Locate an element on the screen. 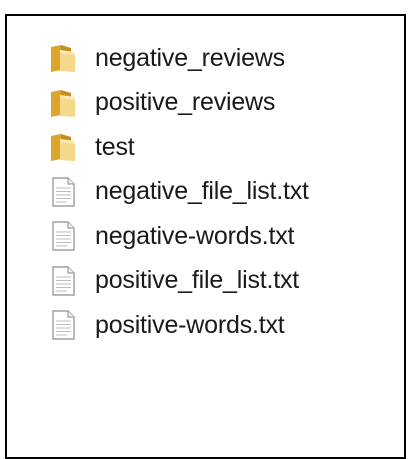  list-item-positive-reviews: positive_reviews is located at coordinates (177, 103).